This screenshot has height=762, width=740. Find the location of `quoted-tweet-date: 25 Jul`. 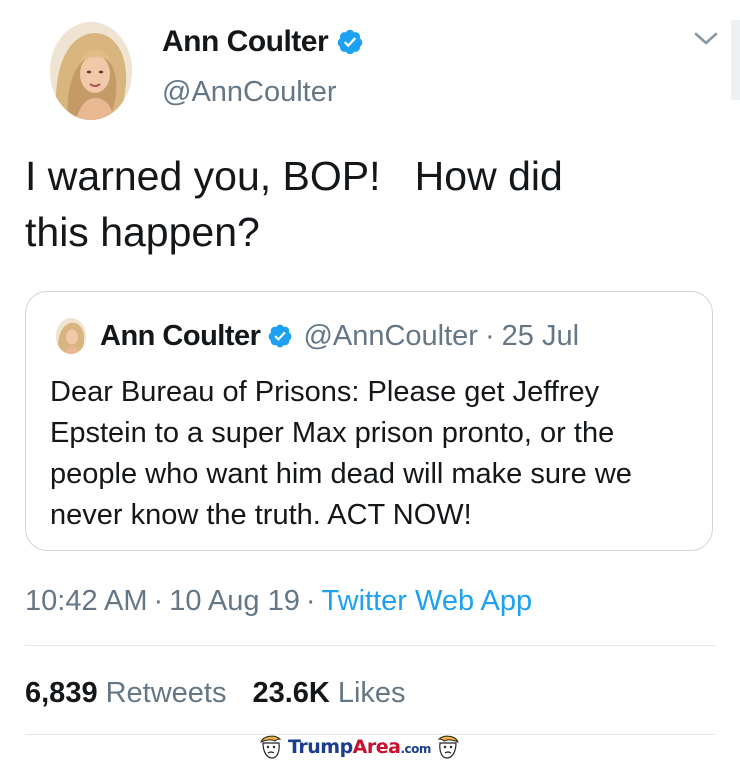

quoted-tweet-date: 25 Jul is located at coordinates (540, 335).